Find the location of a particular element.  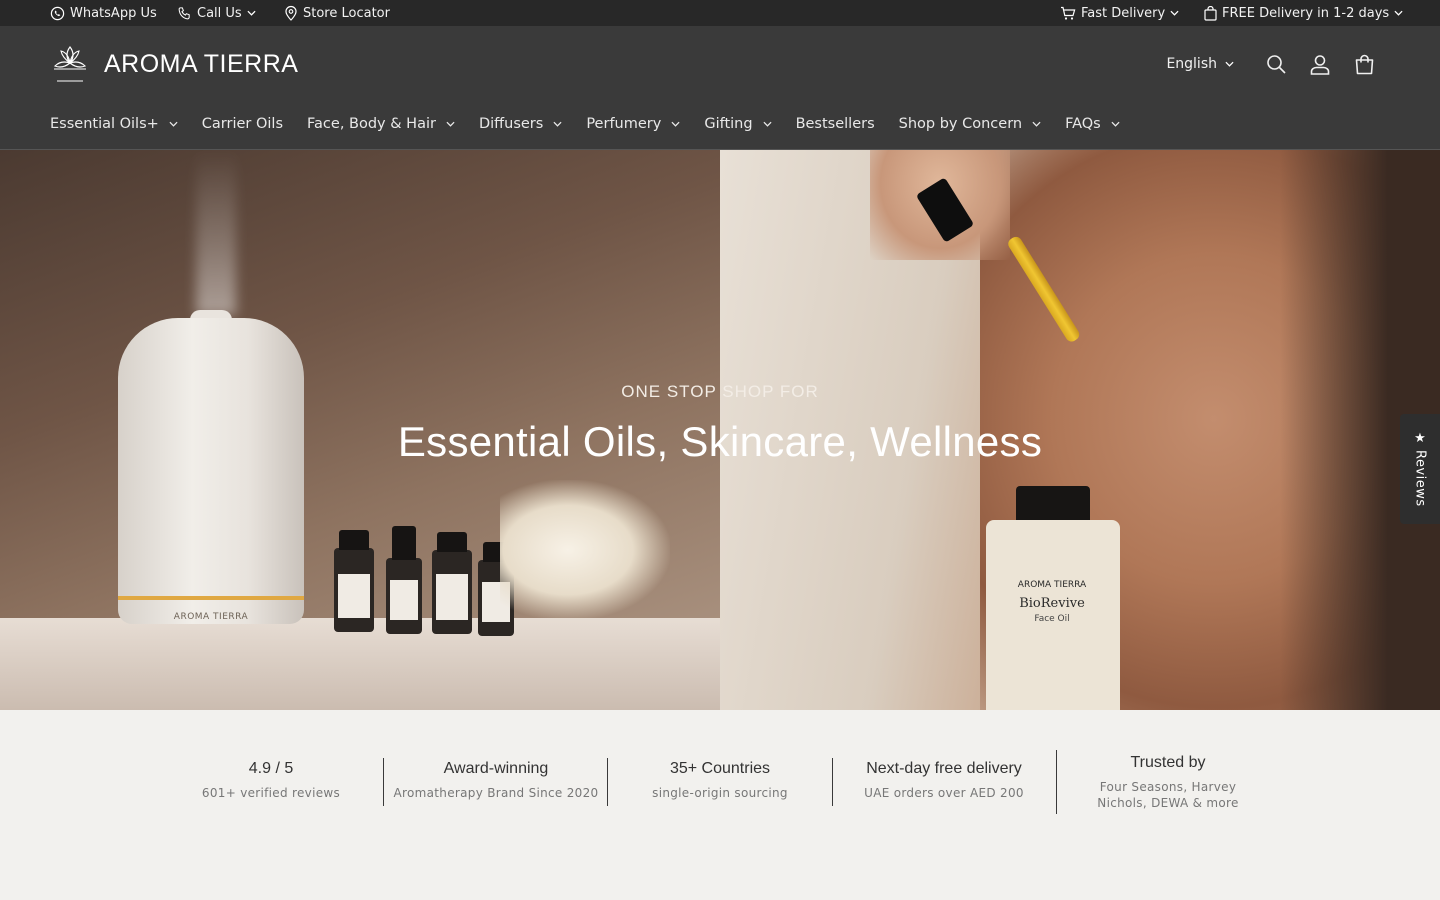

call-us-dropdown: Call Us is located at coordinates (216, 13).